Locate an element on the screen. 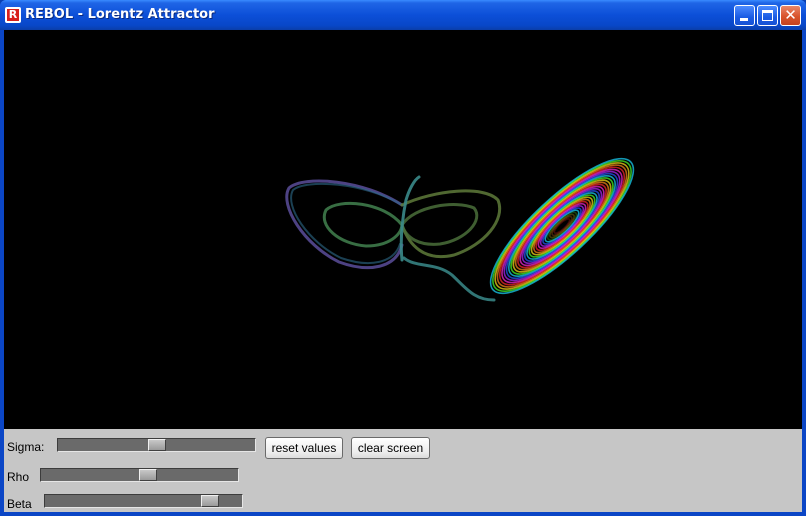 This screenshot has height=516, width=806. title-bar: R REBOL - Lorentz Attractor ✕ is located at coordinates (403, 15).